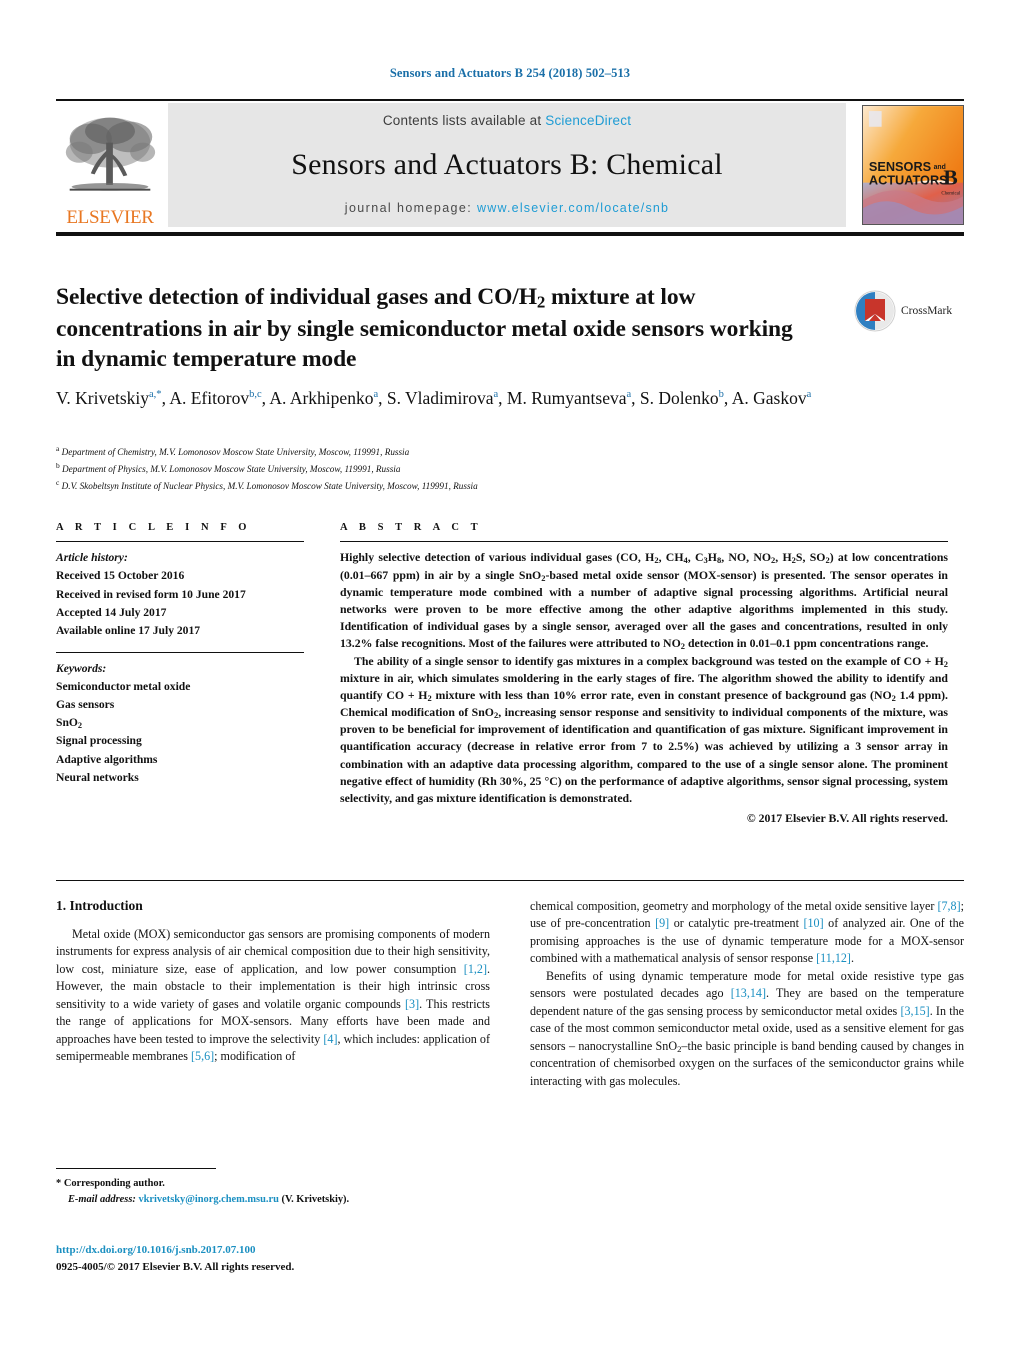 The image size is (1020, 1351). Describe the element at coordinates (411, 208) in the screenshot. I see `homepage-prefix: journal homepage:` at that location.